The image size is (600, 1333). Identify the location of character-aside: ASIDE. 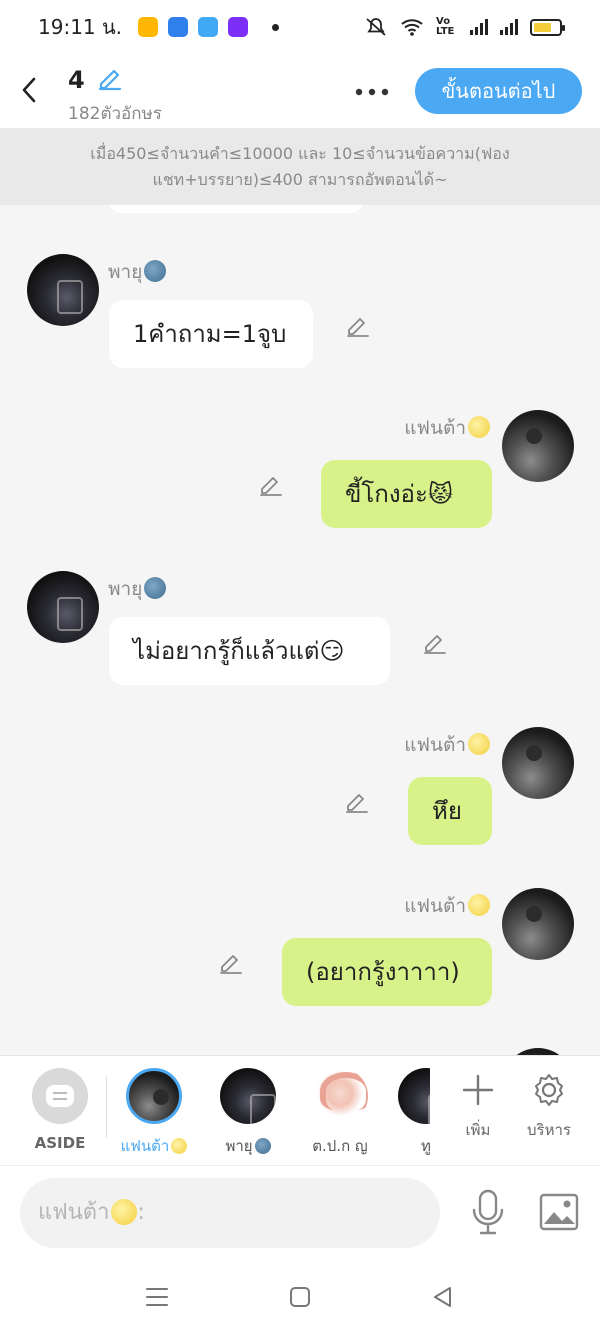
(60, 1110).